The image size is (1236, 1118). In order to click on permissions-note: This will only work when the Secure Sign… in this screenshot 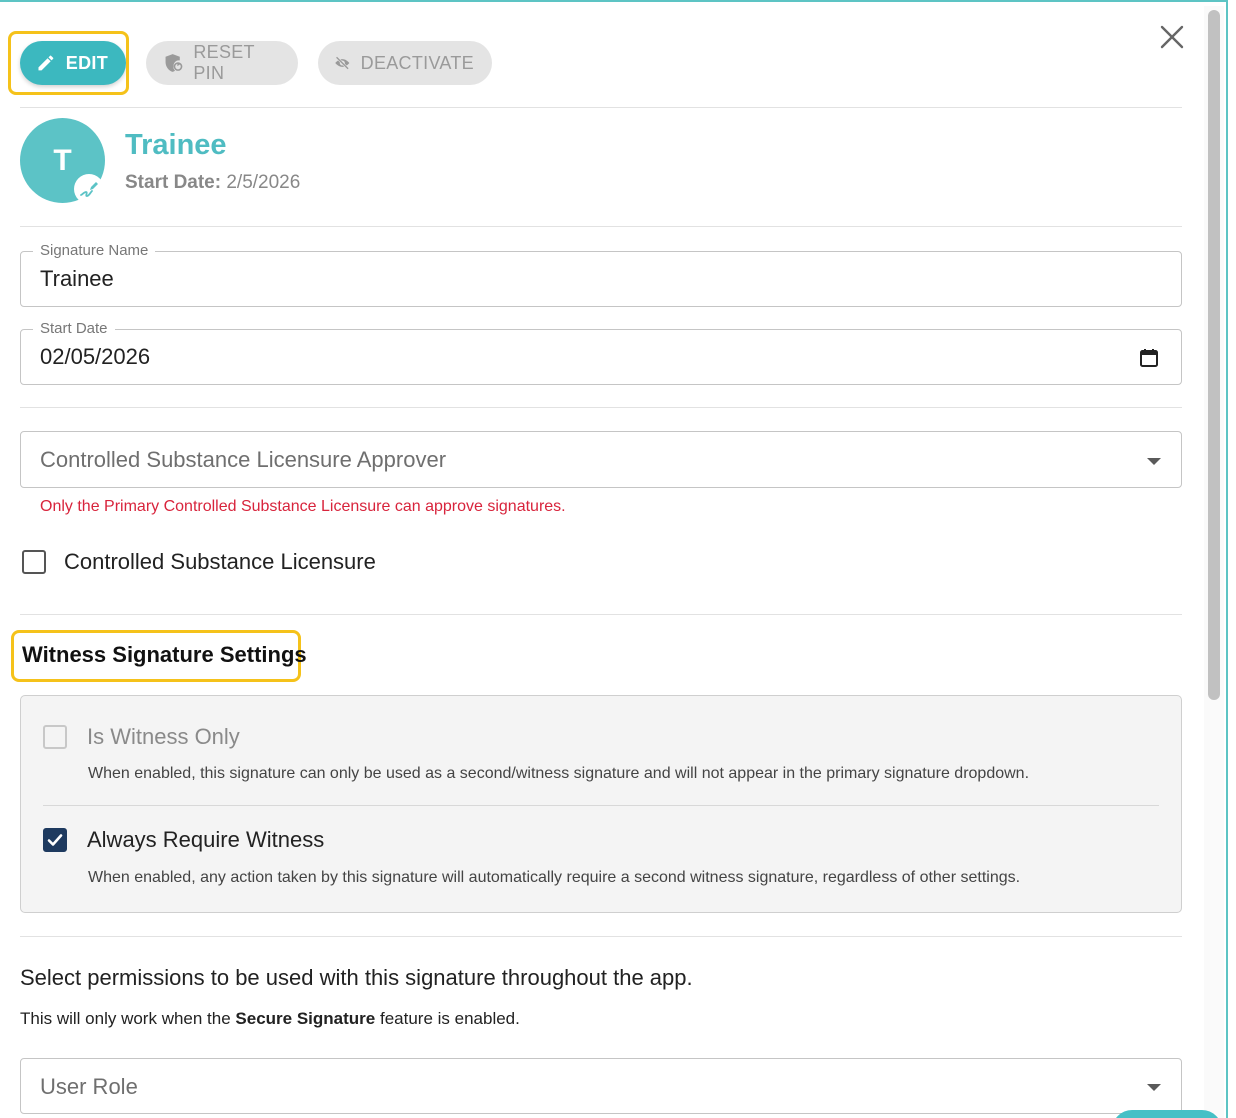, I will do `click(270, 1019)`.